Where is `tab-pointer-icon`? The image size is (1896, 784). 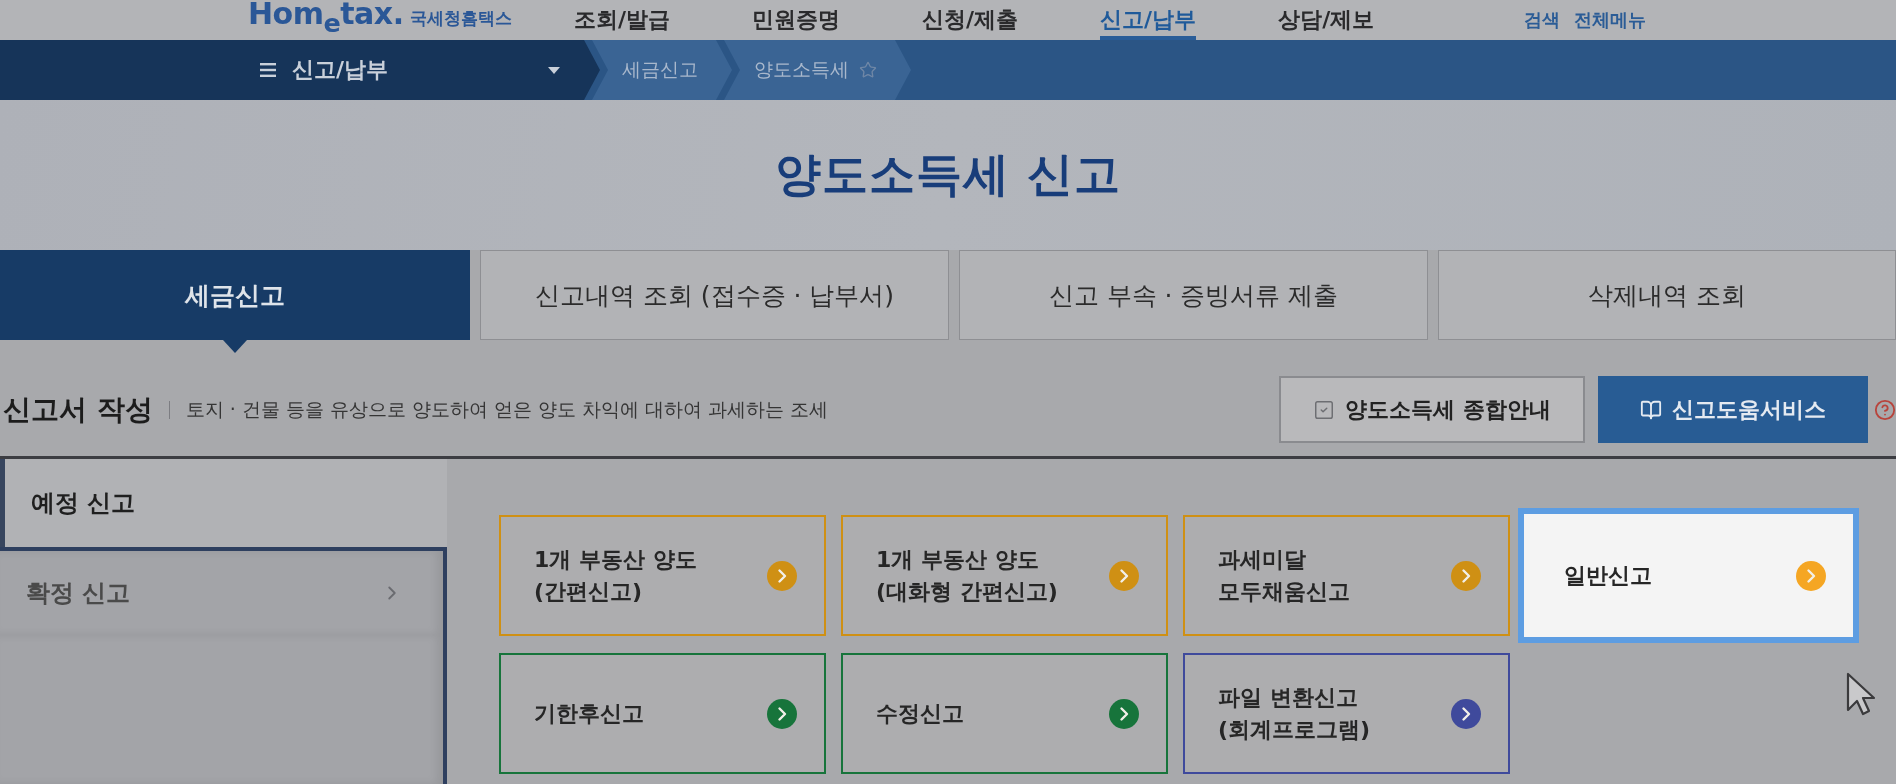 tab-pointer-icon is located at coordinates (235, 346).